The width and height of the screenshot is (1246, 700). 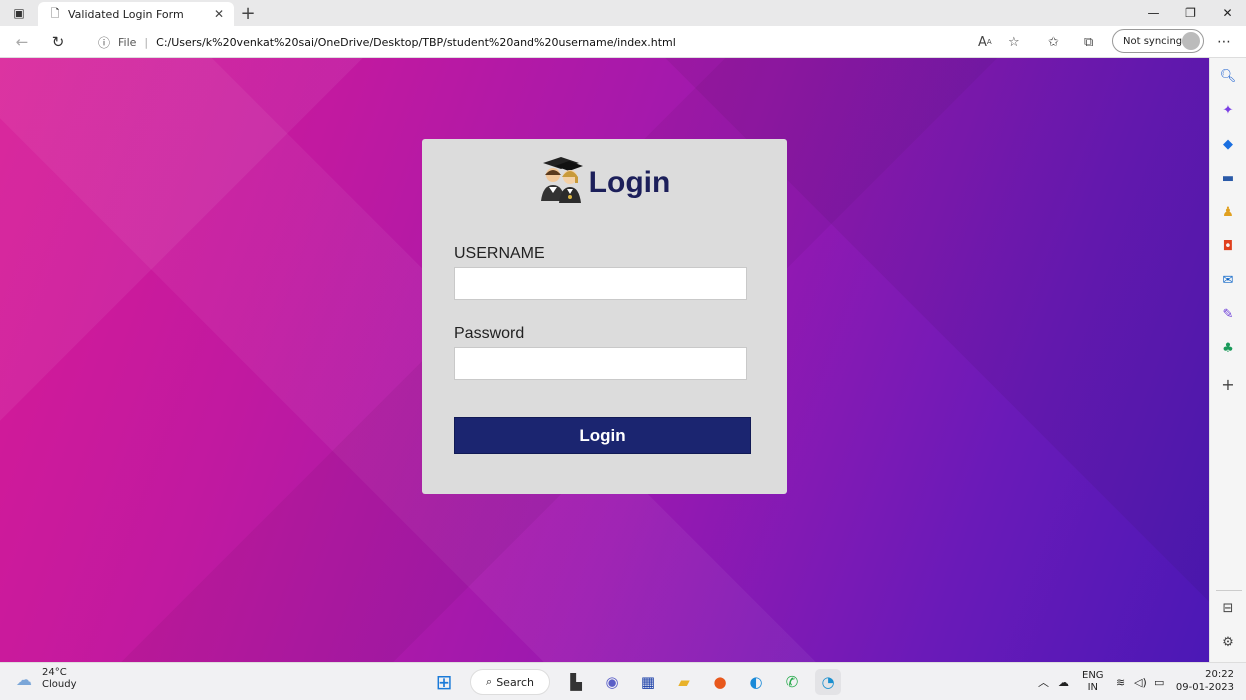 What do you see at coordinates (1228, 144) in the screenshot?
I see `shopping-tag-icon: ◆` at bounding box center [1228, 144].